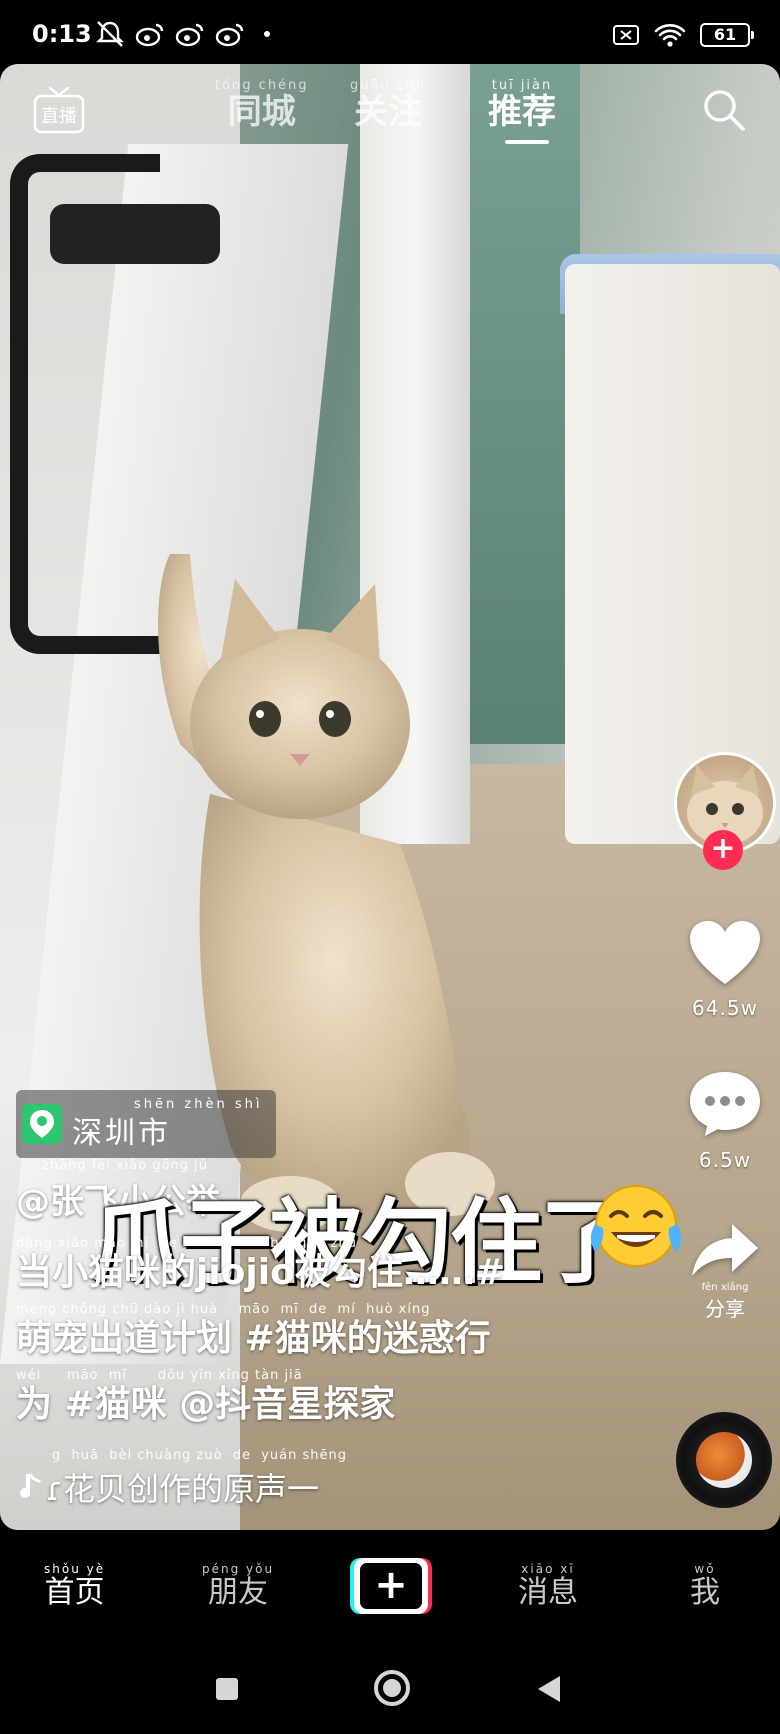 The width and height of the screenshot is (780, 1734). I want to click on top-nav: 直播 tóng chéng 同城 guān zhù 关注 tuī jiàn 推荐, so click(390, 114).